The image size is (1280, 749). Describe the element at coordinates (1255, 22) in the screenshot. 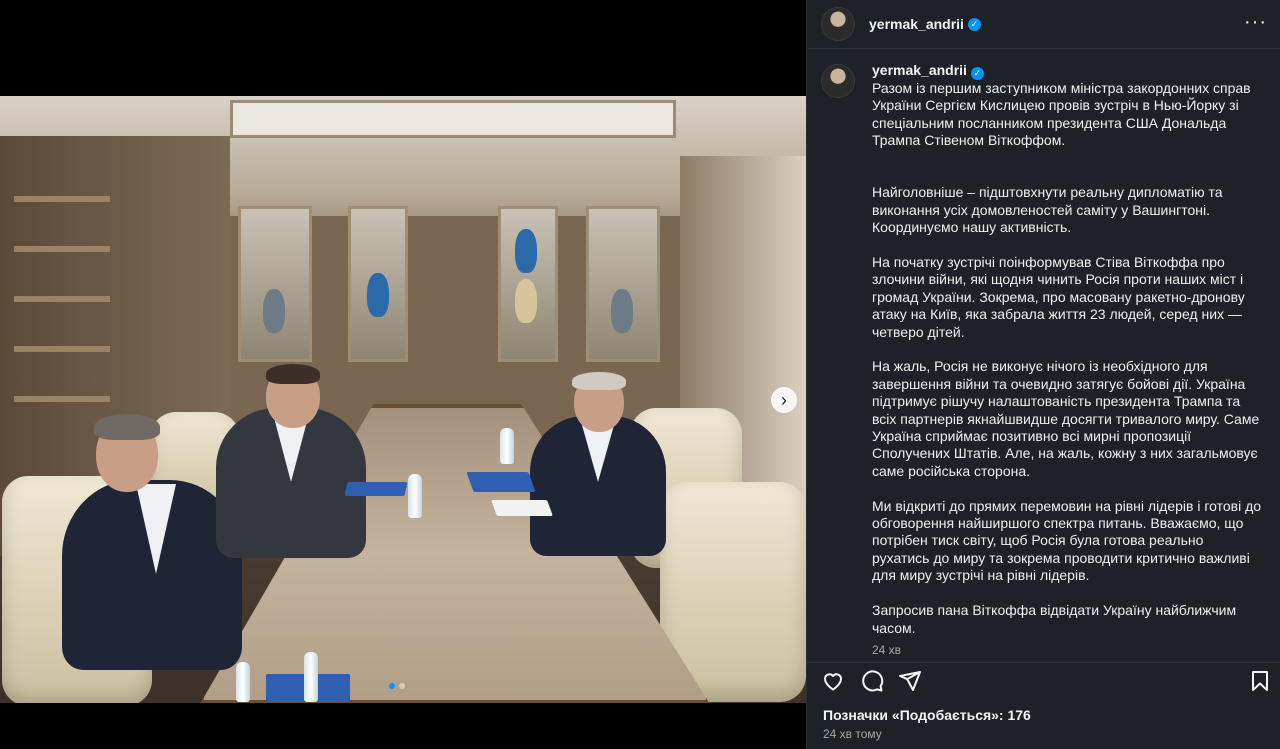

I see `more-options-icon: ···` at that location.